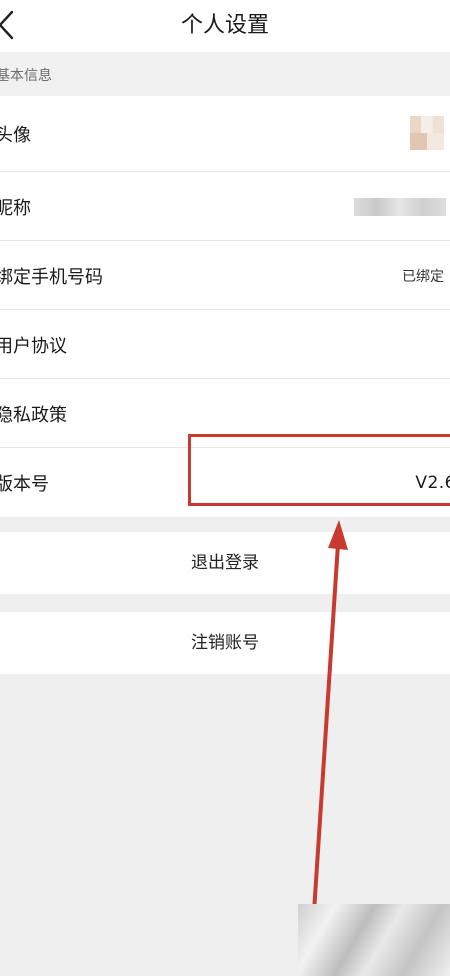 The width and height of the screenshot is (450, 976). What do you see at coordinates (225, 643) in the screenshot?
I see `cancel-account-button: 注销账号` at bounding box center [225, 643].